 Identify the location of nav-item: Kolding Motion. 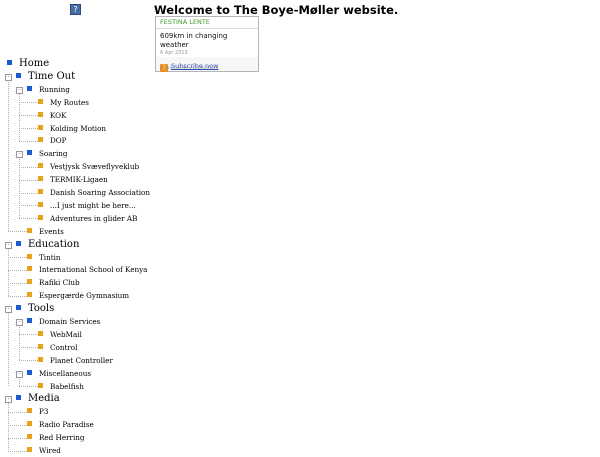
(72, 128).